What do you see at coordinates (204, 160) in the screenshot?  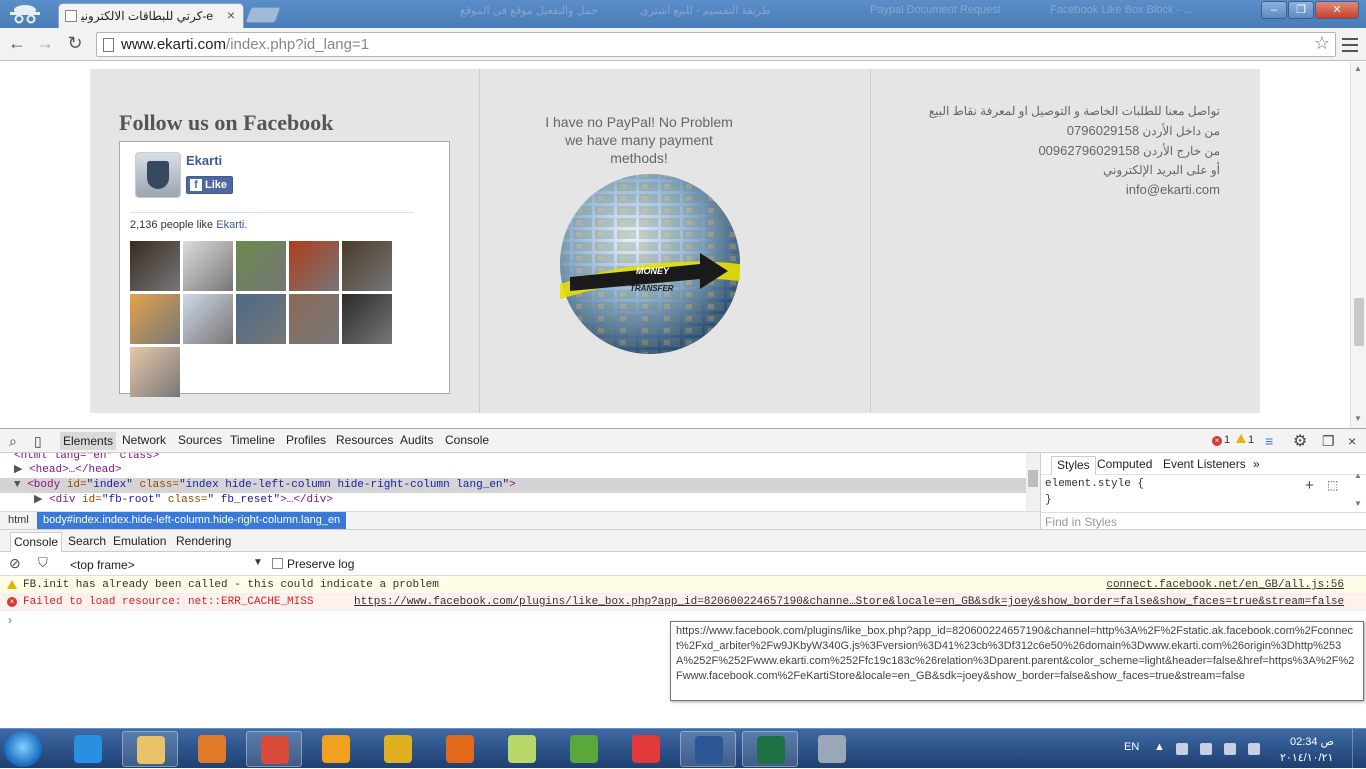 I see `facebook-page-name: Ekarti` at bounding box center [204, 160].